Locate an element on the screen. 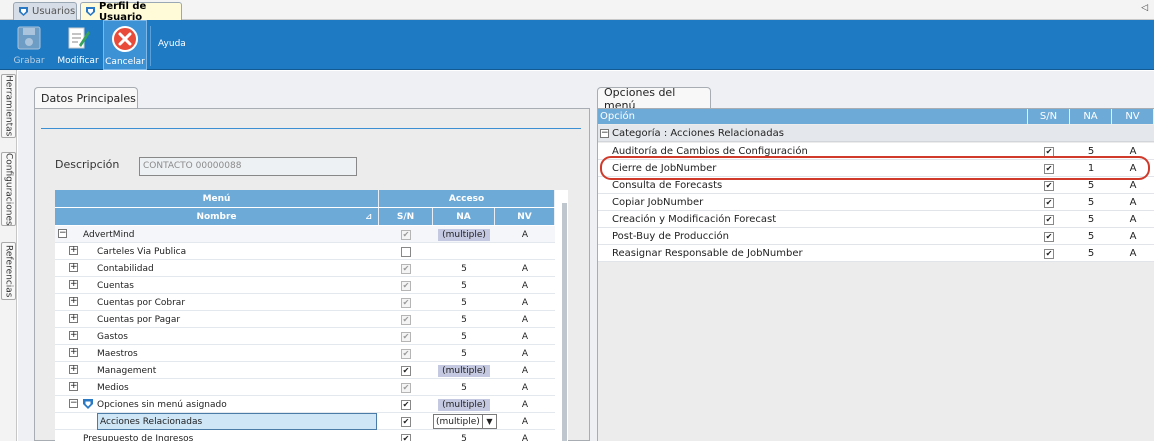 This screenshot has width=1154, height=441. column-nv: NV is located at coordinates (525, 216).